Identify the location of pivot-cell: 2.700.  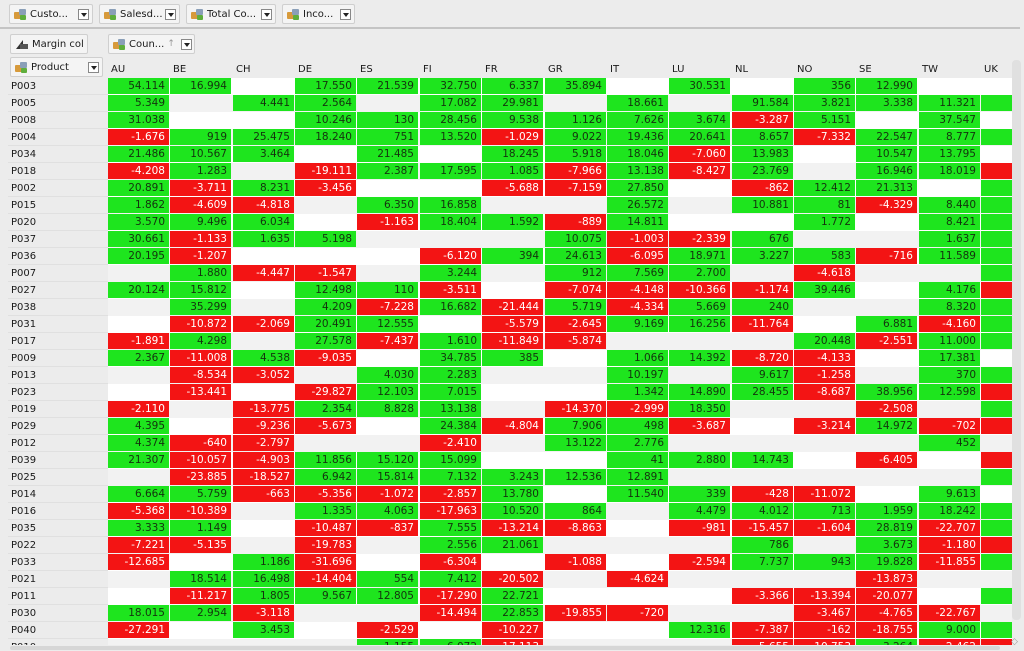
(699, 273).